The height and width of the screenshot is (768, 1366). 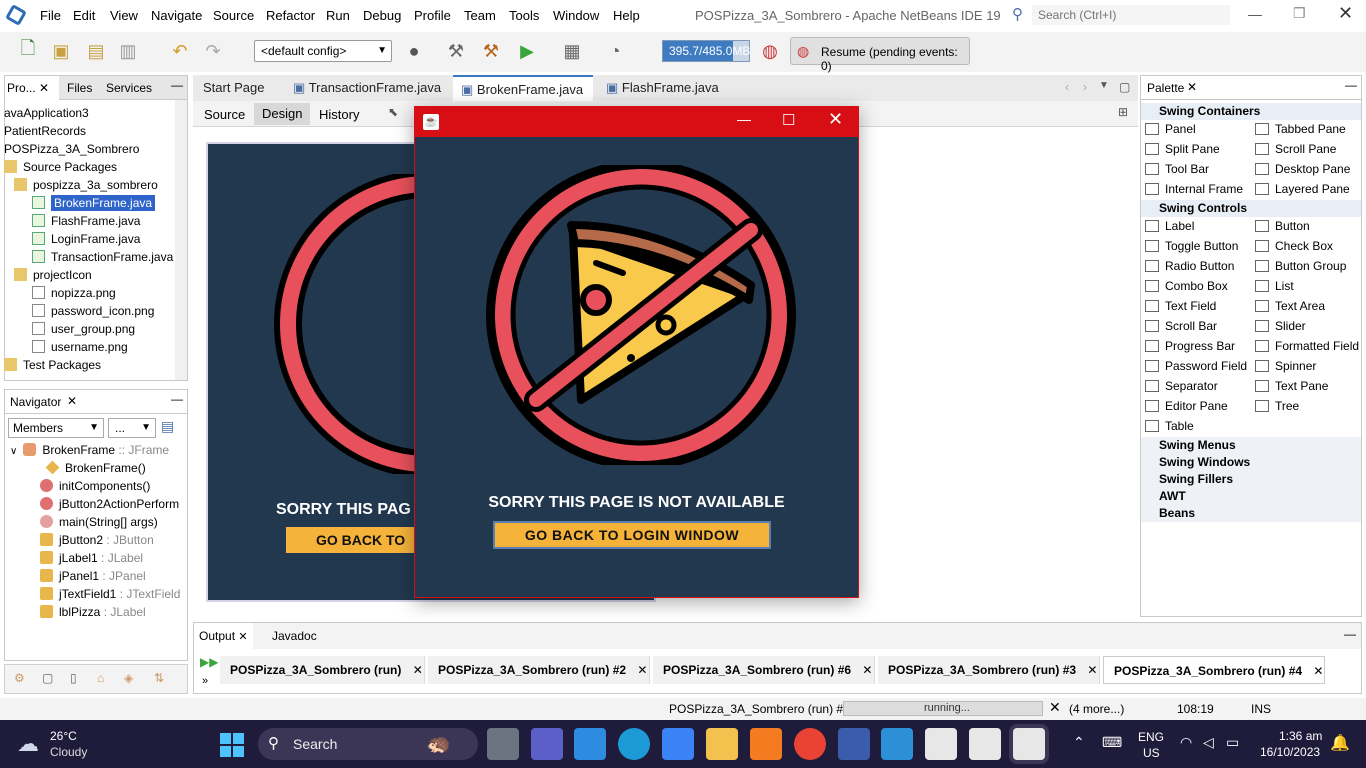 What do you see at coordinates (1096, 709) in the screenshot?
I see `status-more: (4 more...)` at bounding box center [1096, 709].